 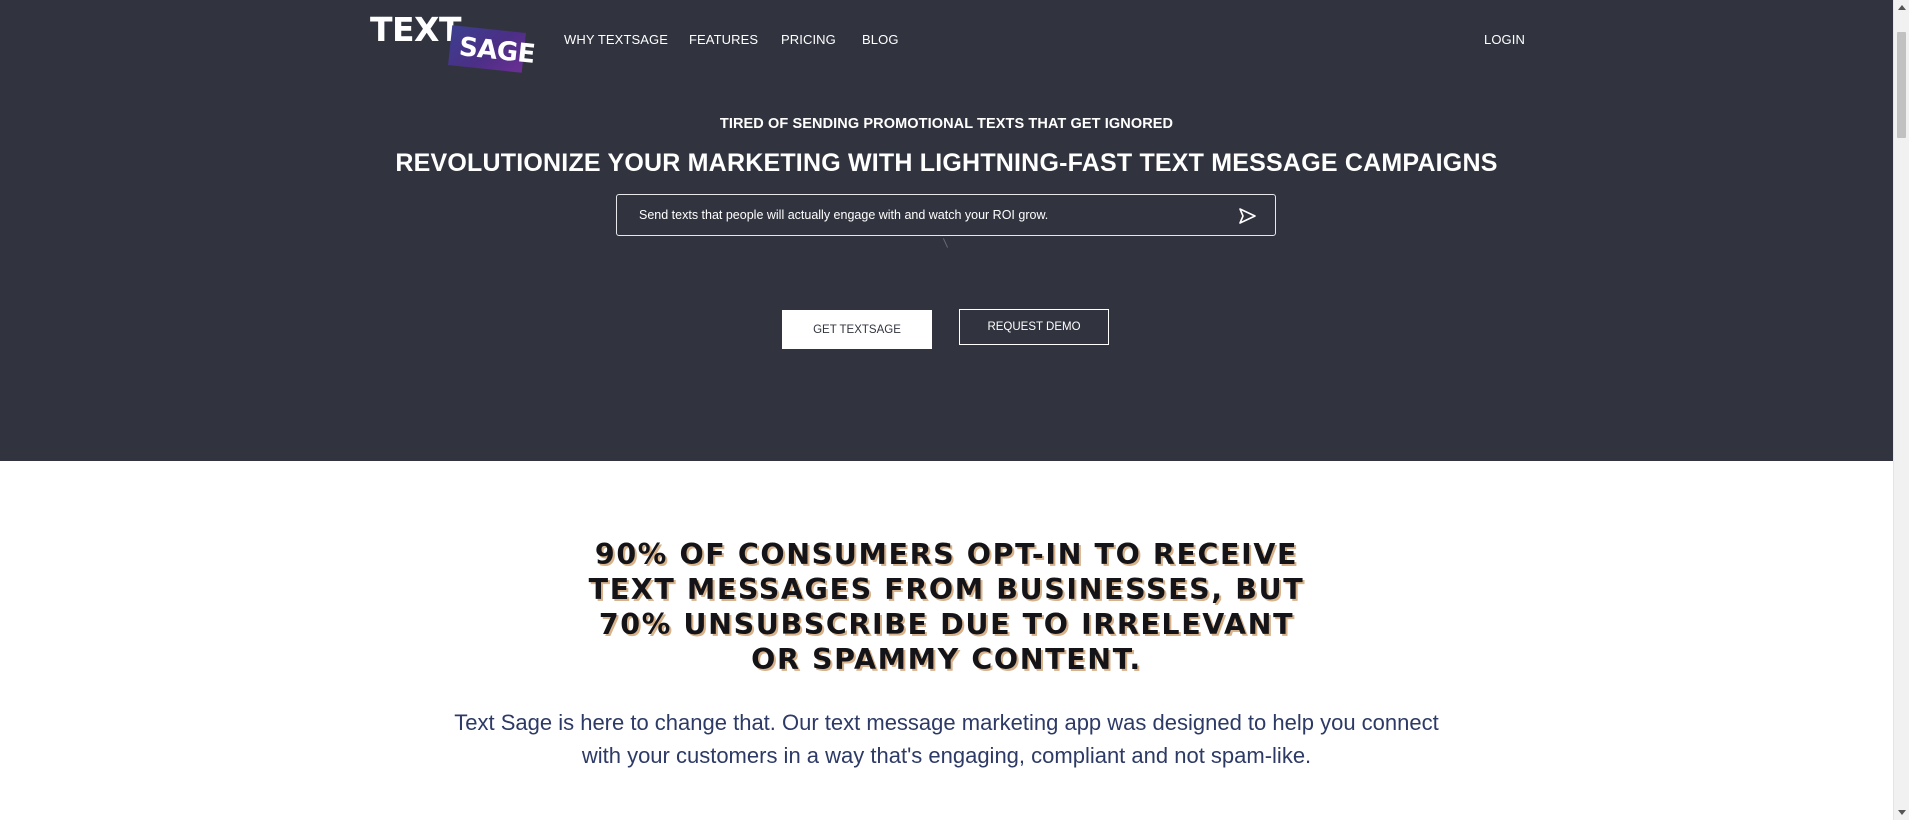 I want to click on text-cursor-mark, so click(x=945, y=243).